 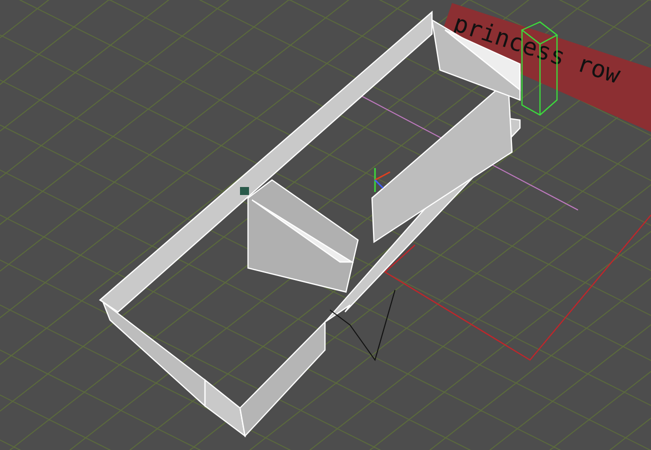 What do you see at coordinates (363, 326) in the screenshot?
I see `shadow-outline-drawing` at bounding box center [363, 326].